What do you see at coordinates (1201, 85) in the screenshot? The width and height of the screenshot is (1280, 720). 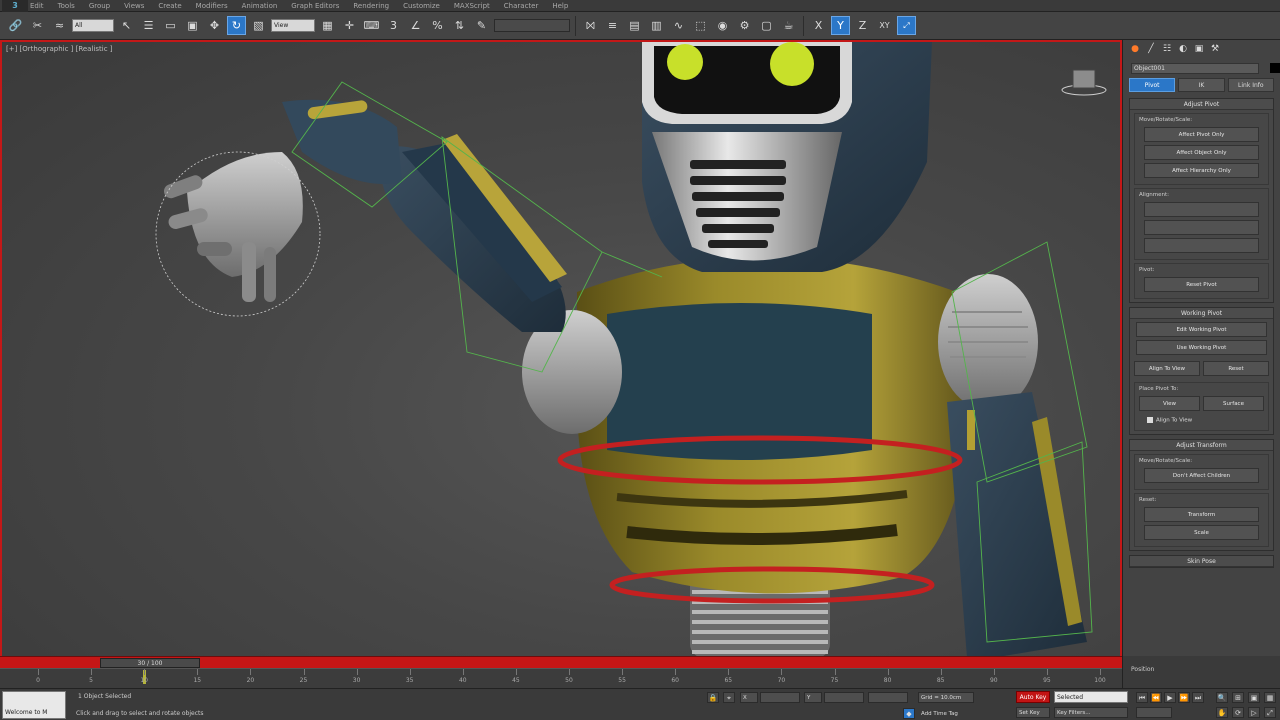 I see `tab-ik: IK` at bounding box center [1201, 85].